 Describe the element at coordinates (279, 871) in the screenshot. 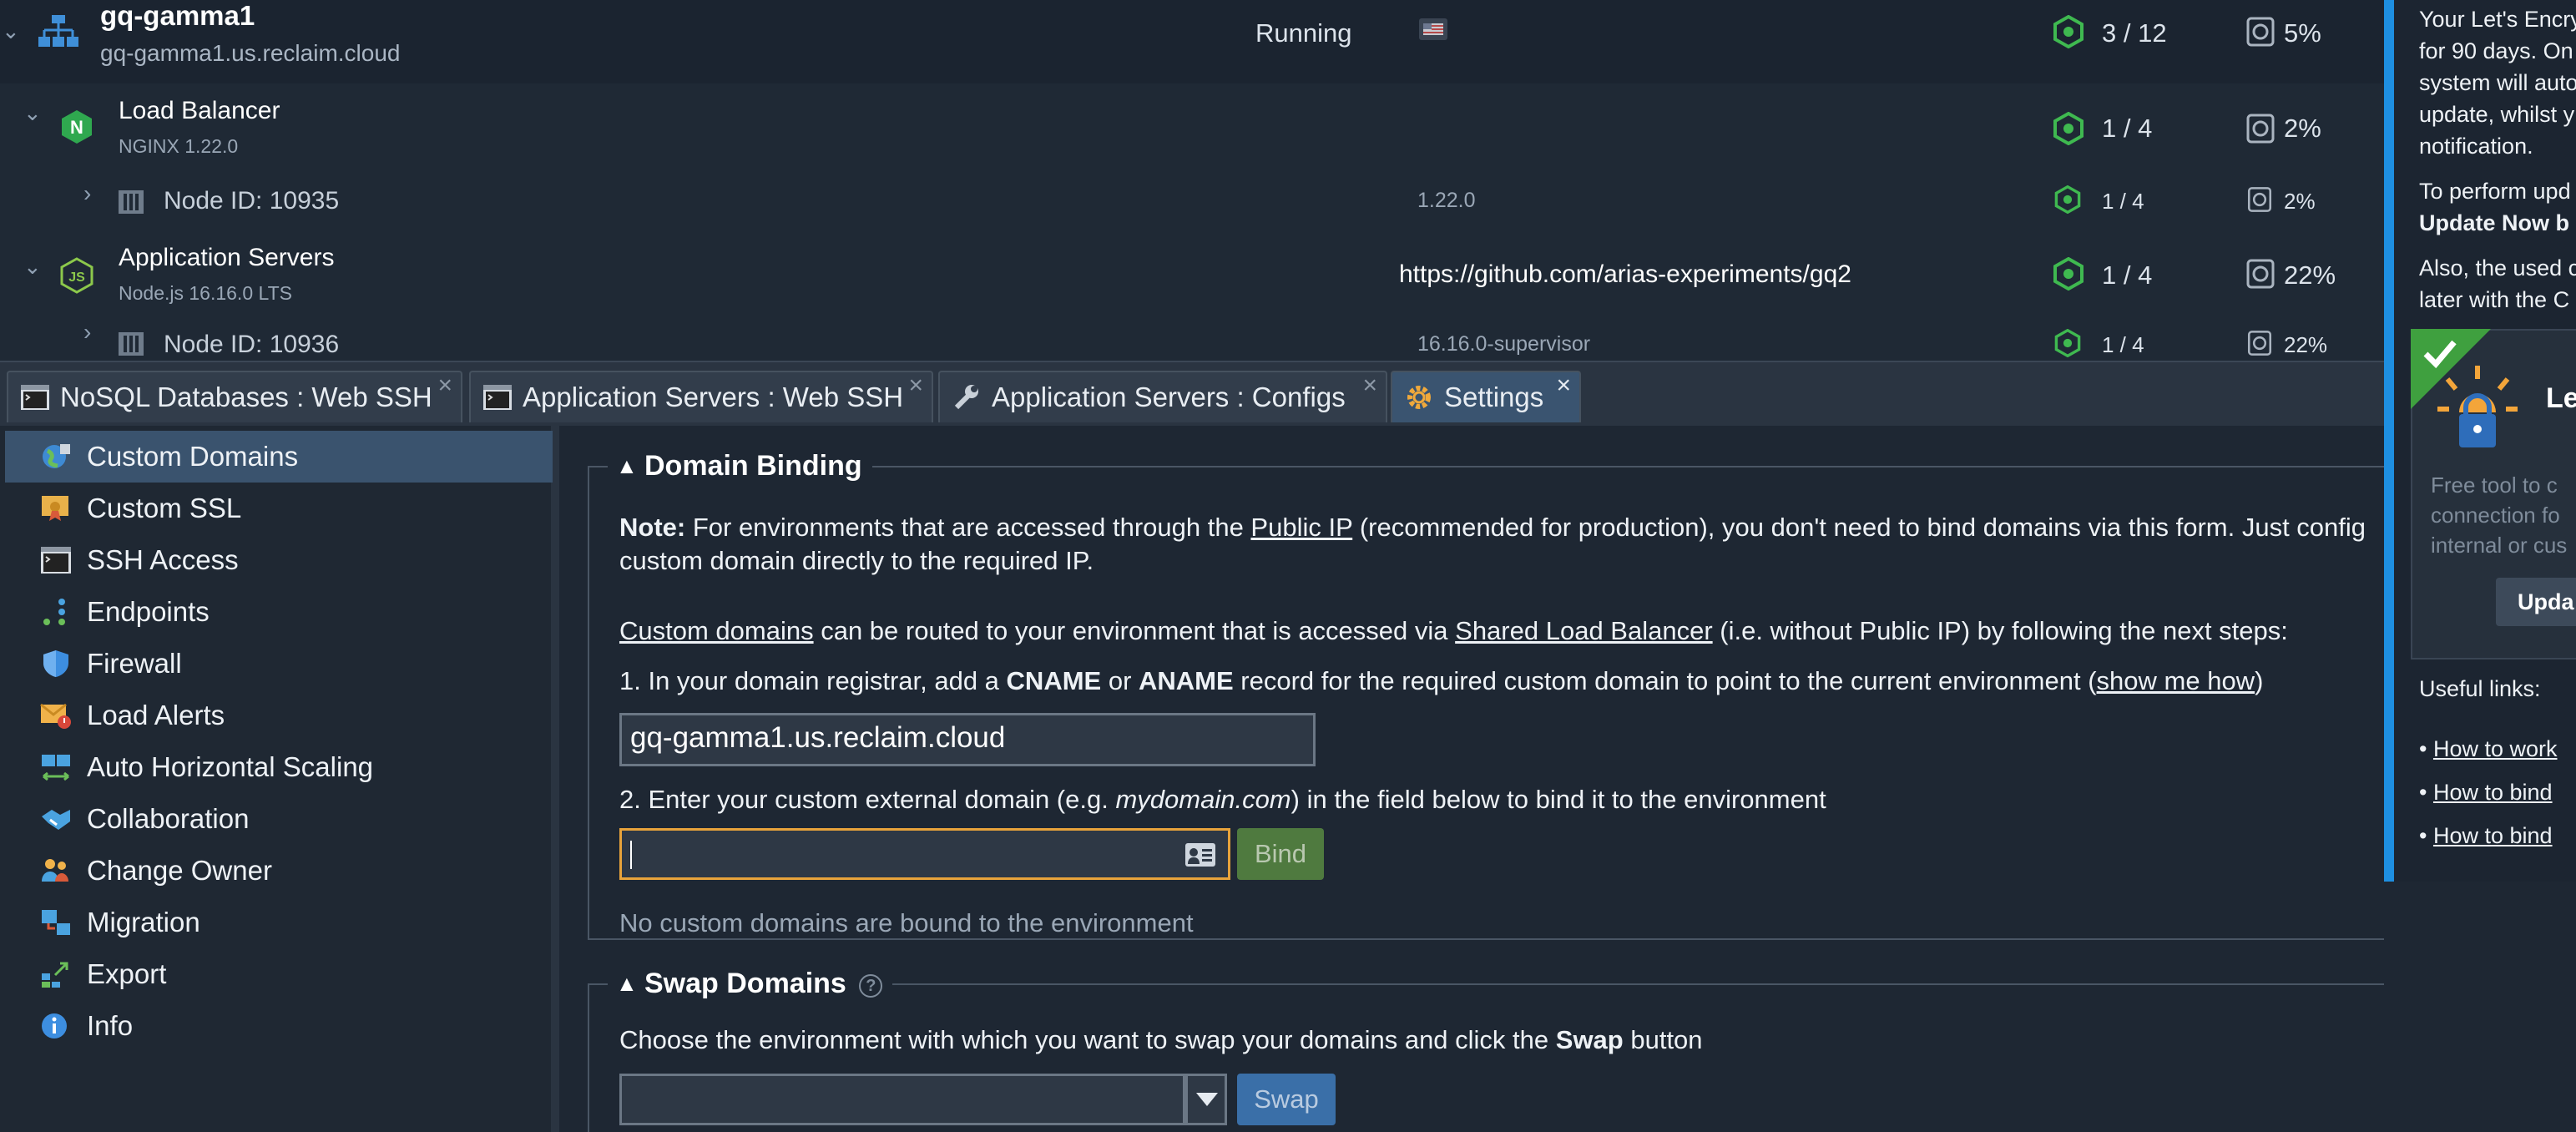

I see `sidebar-item-change-owner: Change Owner` at that location.